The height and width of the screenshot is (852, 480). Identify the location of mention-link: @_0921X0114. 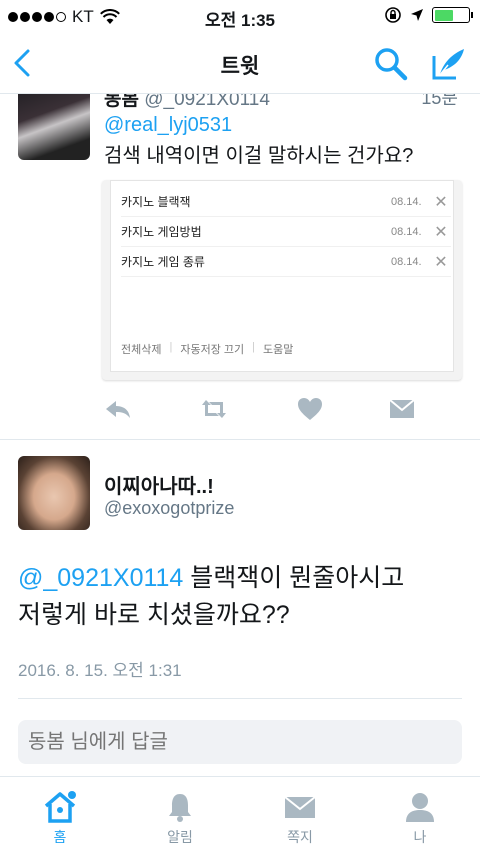
(100, 578).